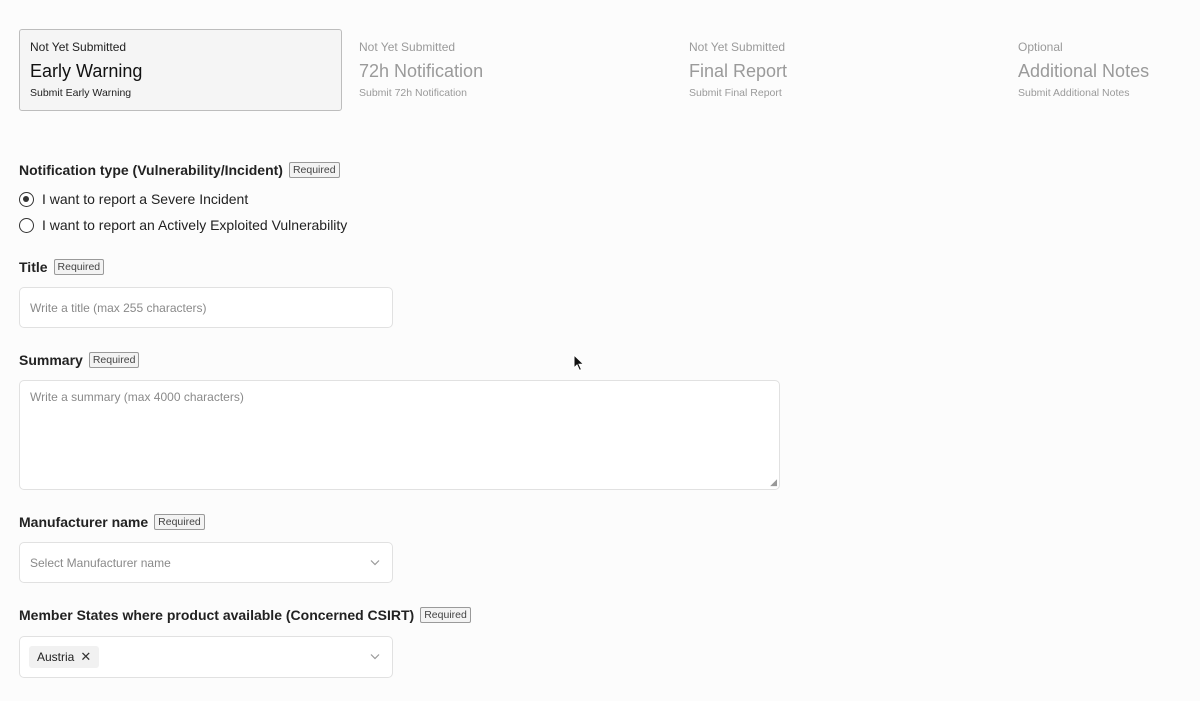 This screenshot has height=701, width=1200. I want to click on summary-placeholder: Write a summary (max 4000 characters), so click(137, 397).